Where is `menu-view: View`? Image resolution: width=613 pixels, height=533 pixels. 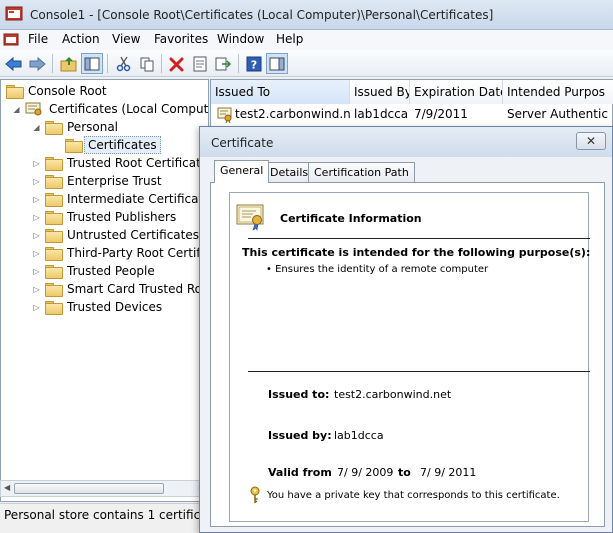 menu-view: View is located at coordinates (126, 39).